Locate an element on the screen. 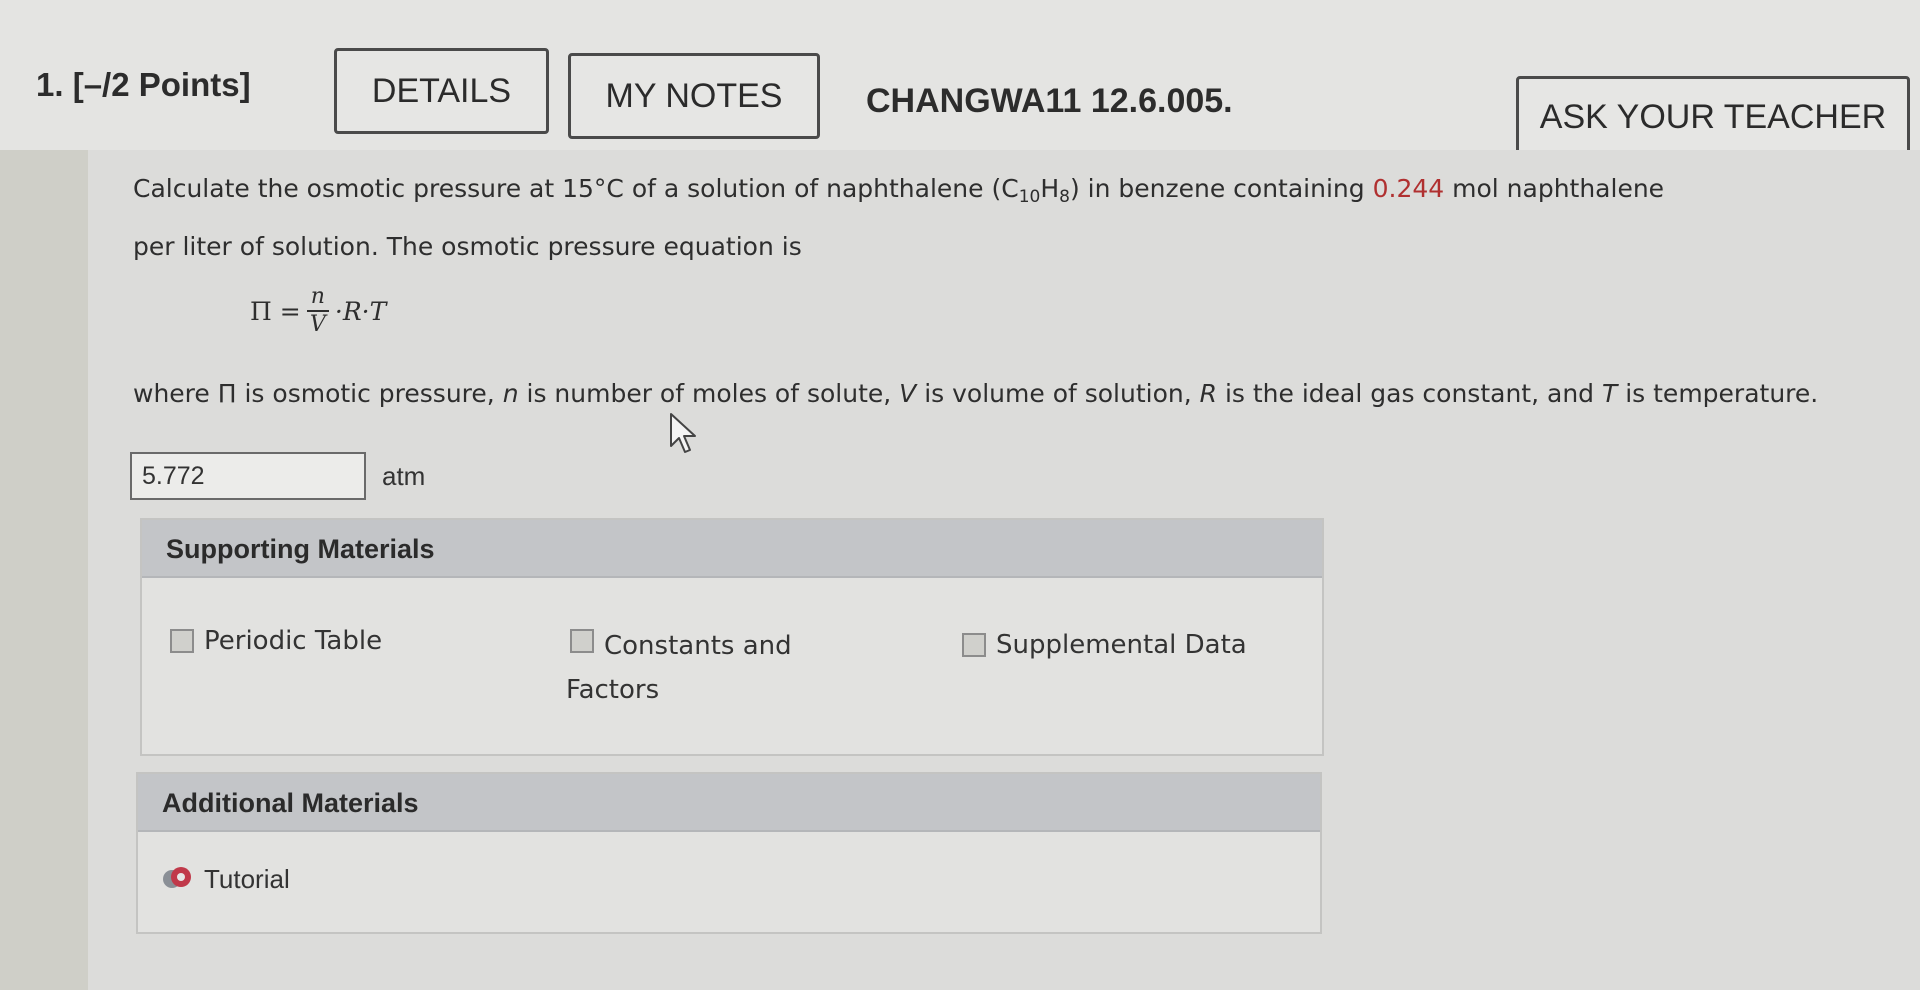  periodic-table-label: Periodic Table is located at coordinates (293, 641).